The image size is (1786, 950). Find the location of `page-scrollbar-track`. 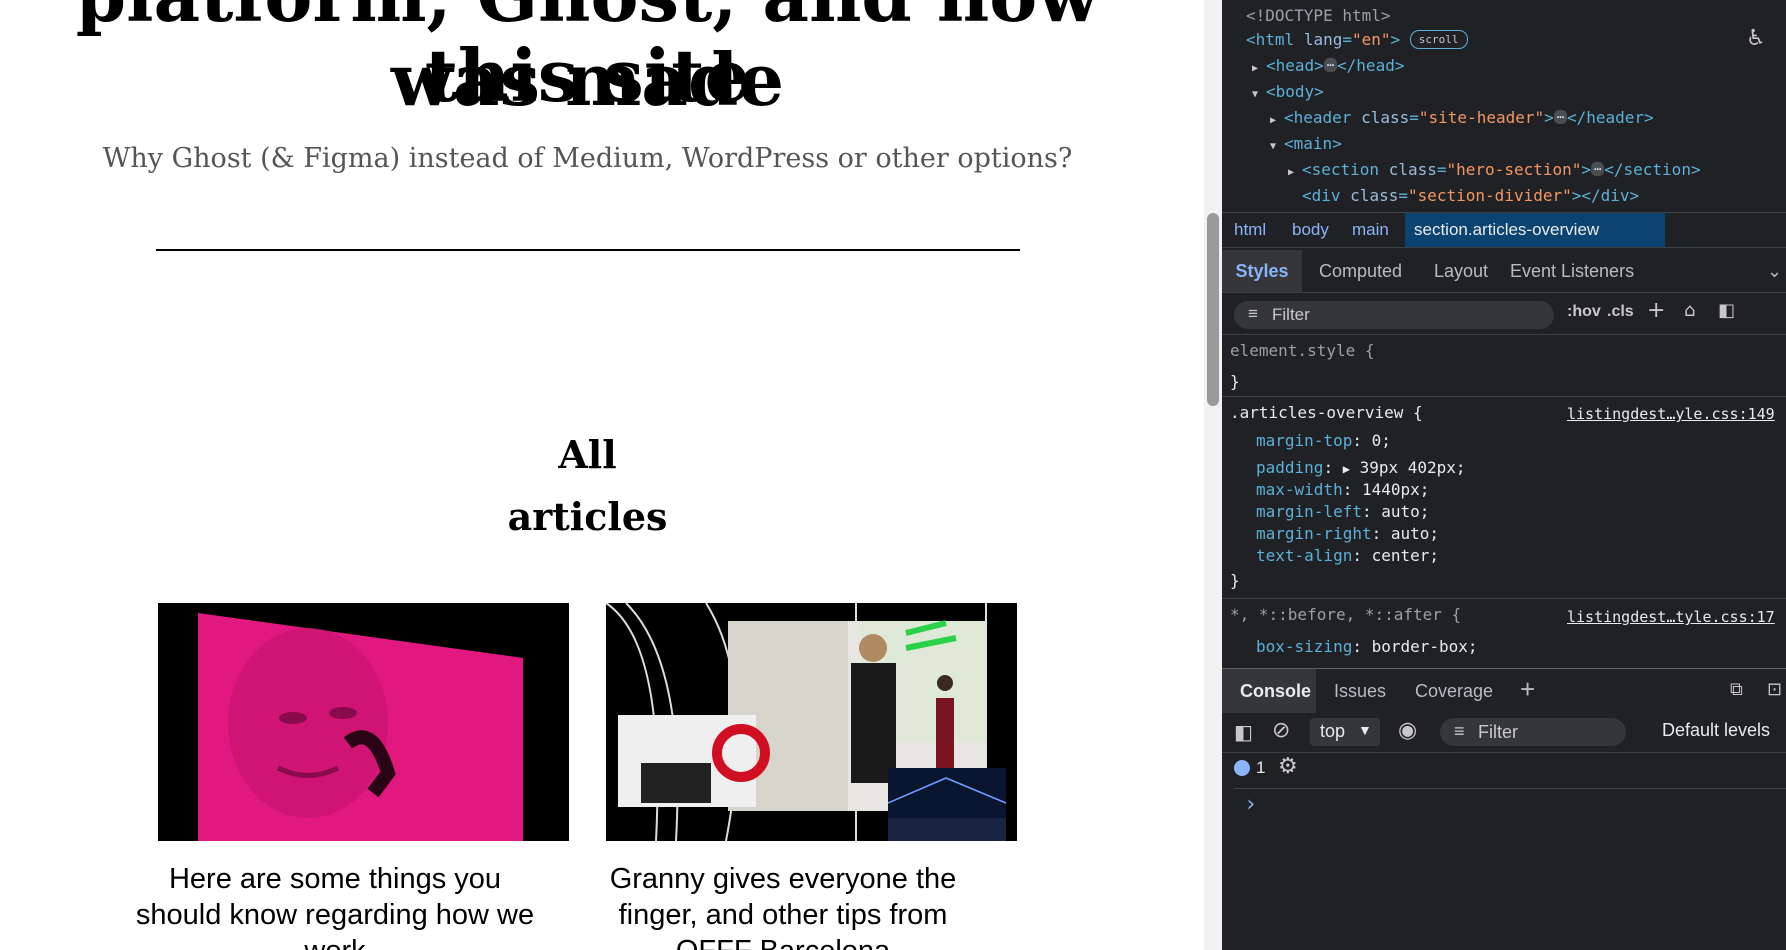

page-scrollbar-track is located at coordinates (1213, 475).